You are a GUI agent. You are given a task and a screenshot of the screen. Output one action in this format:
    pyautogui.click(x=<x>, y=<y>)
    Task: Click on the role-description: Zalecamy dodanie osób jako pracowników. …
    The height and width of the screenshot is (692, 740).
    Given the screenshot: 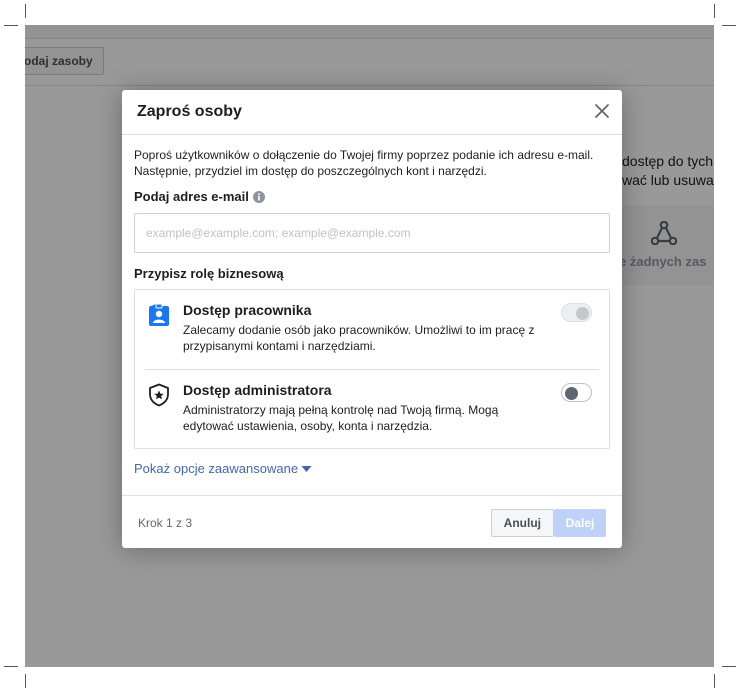 What is the action you would take?
    pyautogui.click(x=359, y=338)
    